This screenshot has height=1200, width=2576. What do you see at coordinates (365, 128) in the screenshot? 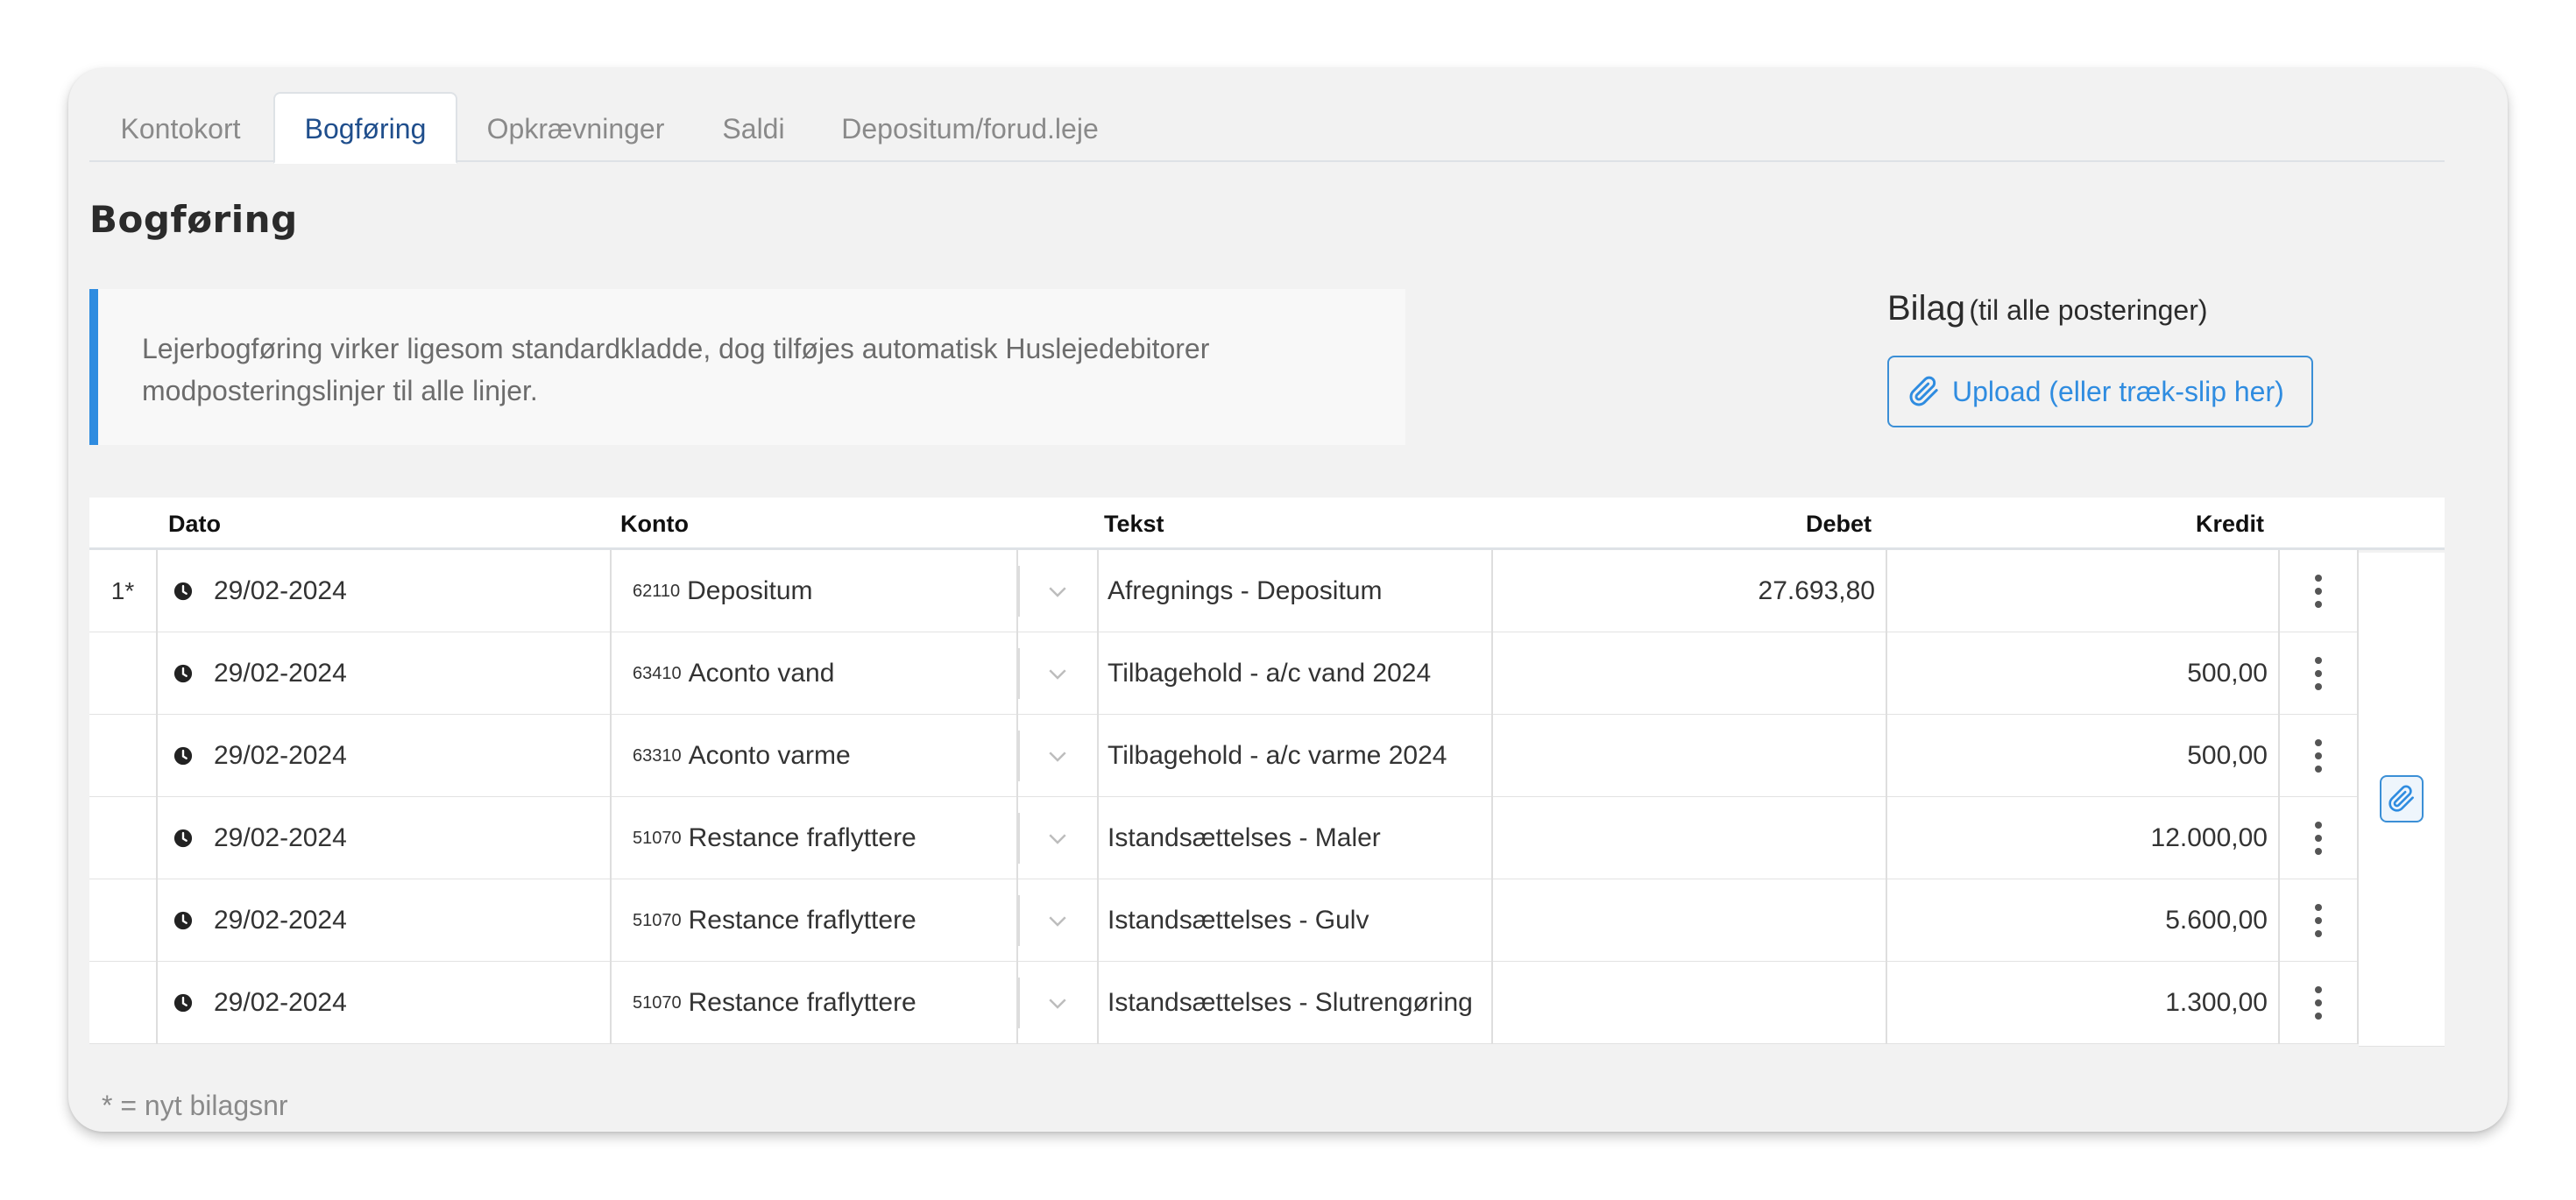
I see `tab-bogforing: Bogføring` at bounding box center [365, 128].